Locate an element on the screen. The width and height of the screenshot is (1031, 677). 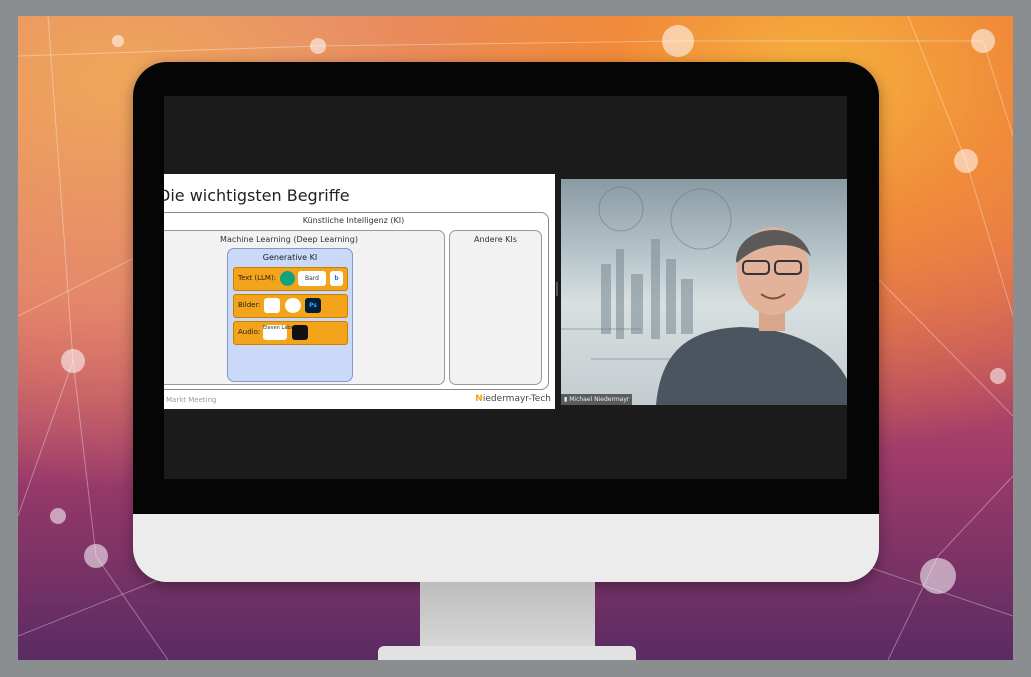
brand-logo: Niedermayr-Tech is located at coordinates (513, 399).